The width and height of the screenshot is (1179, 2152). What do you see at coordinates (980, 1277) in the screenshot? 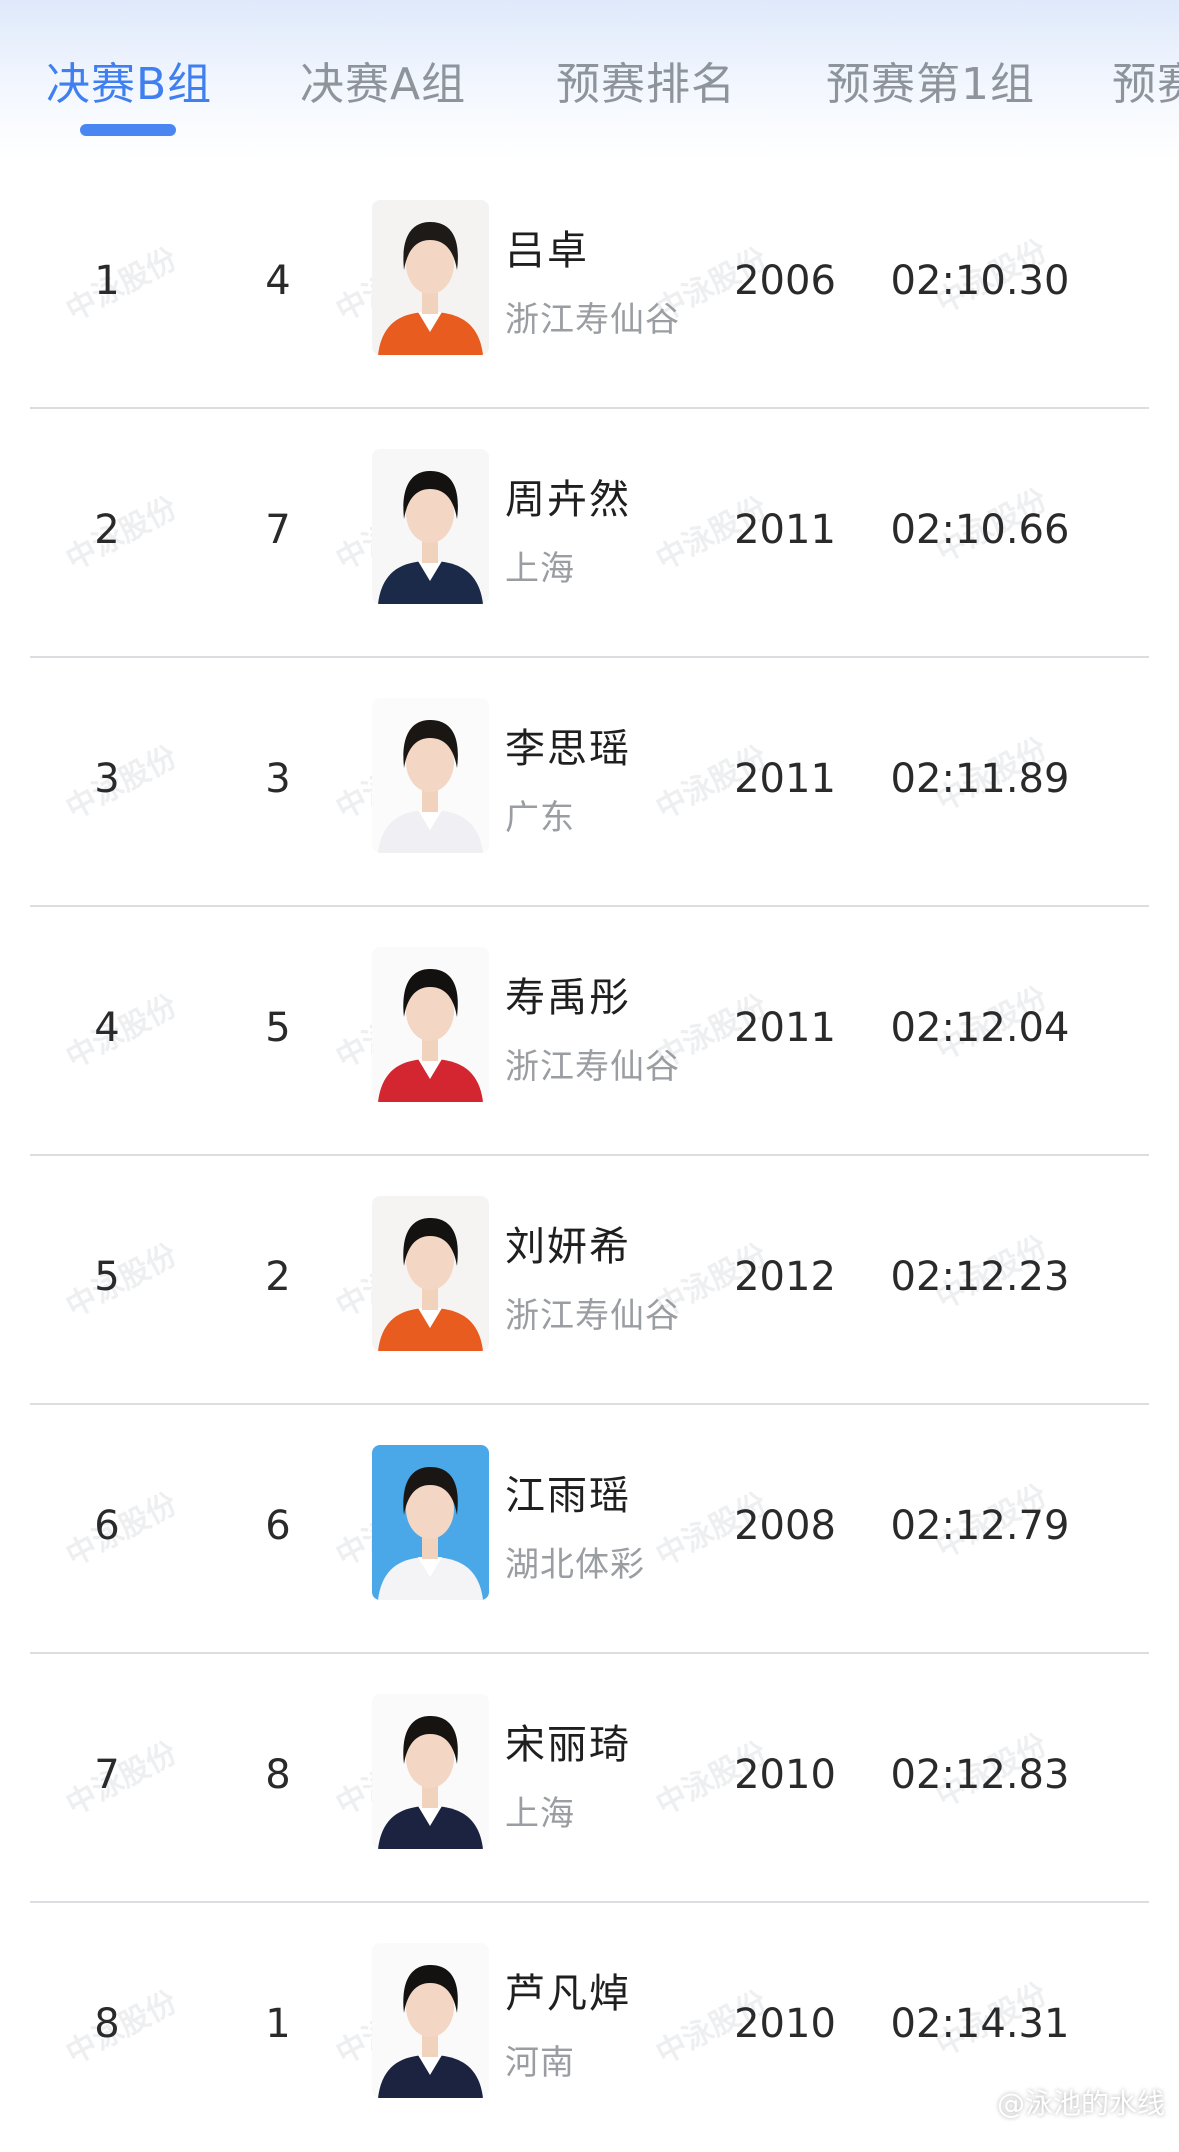
I see `result-time: 02:12.23` at bounding box center [980, 1277].